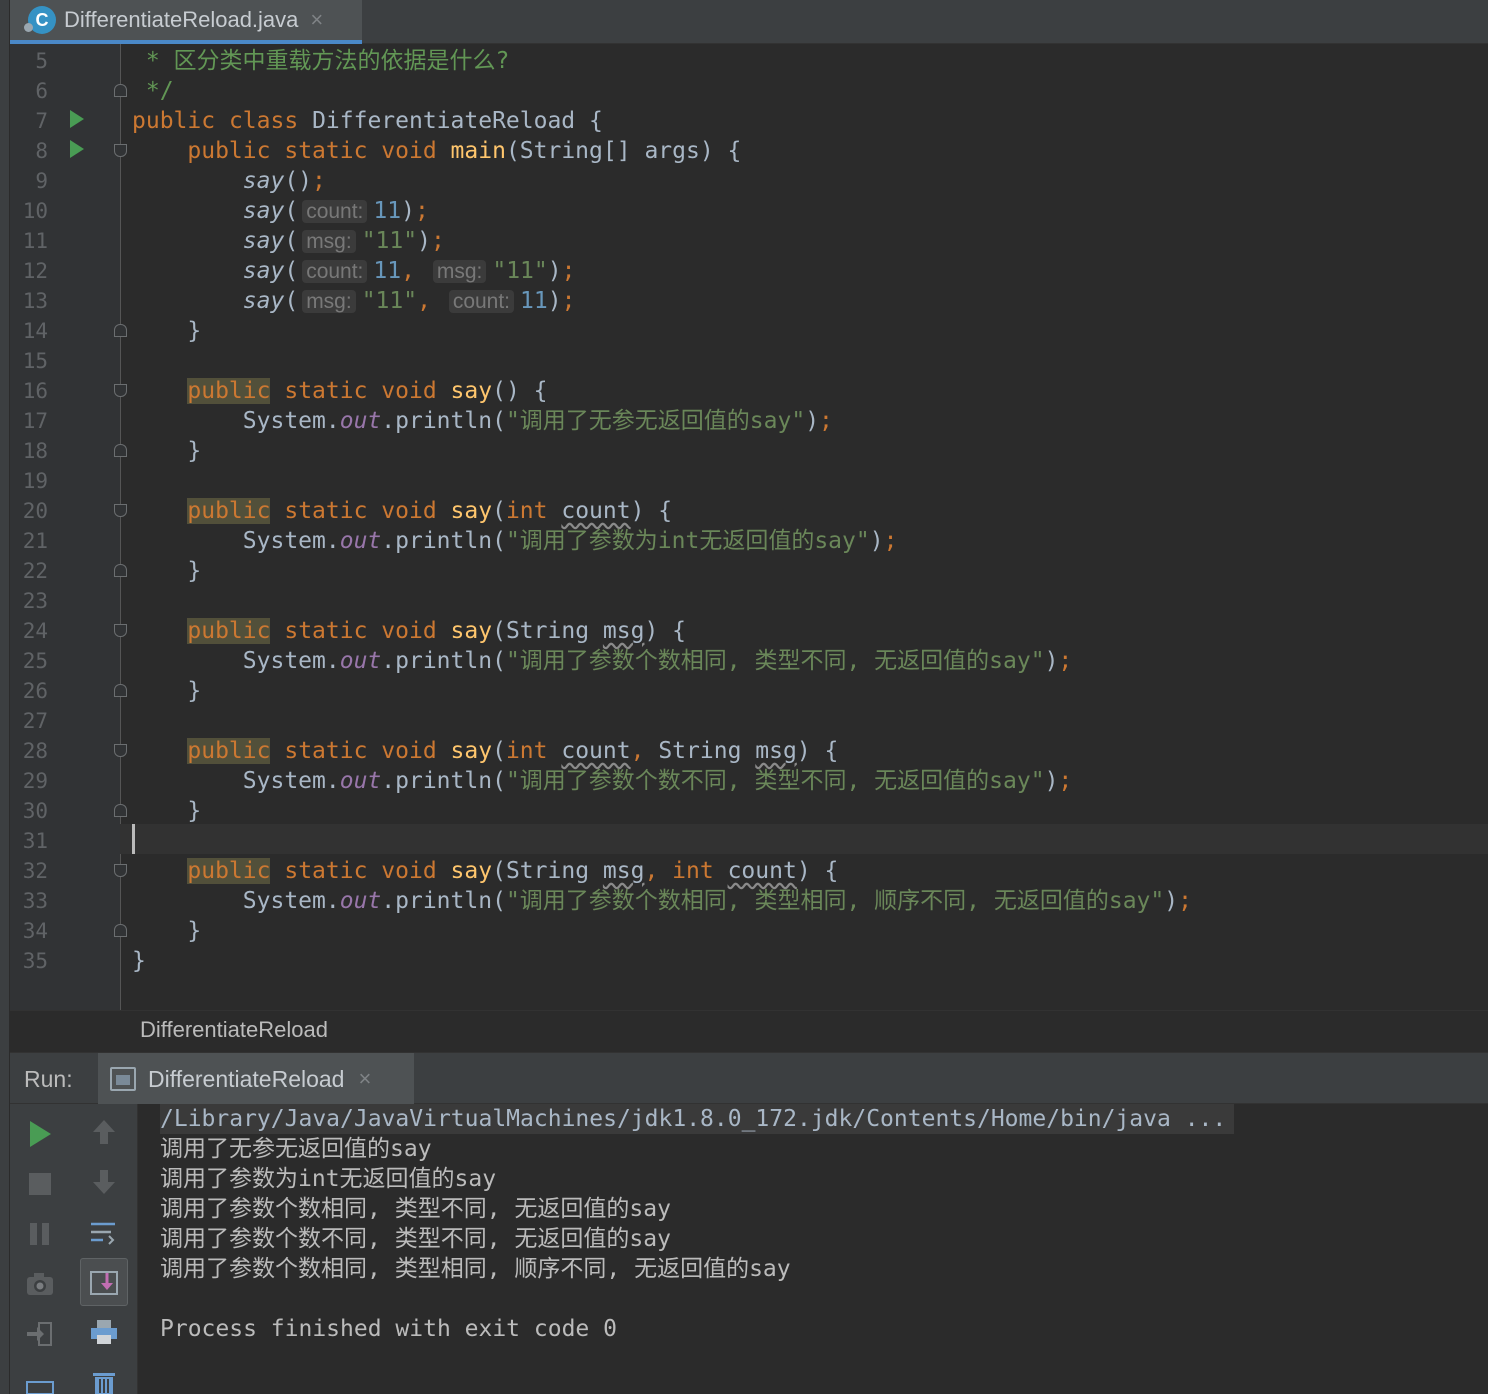  Describe the element at coordinates (104, 1282) in the screenshot. I see `scroll-to-end-icon` at that location.